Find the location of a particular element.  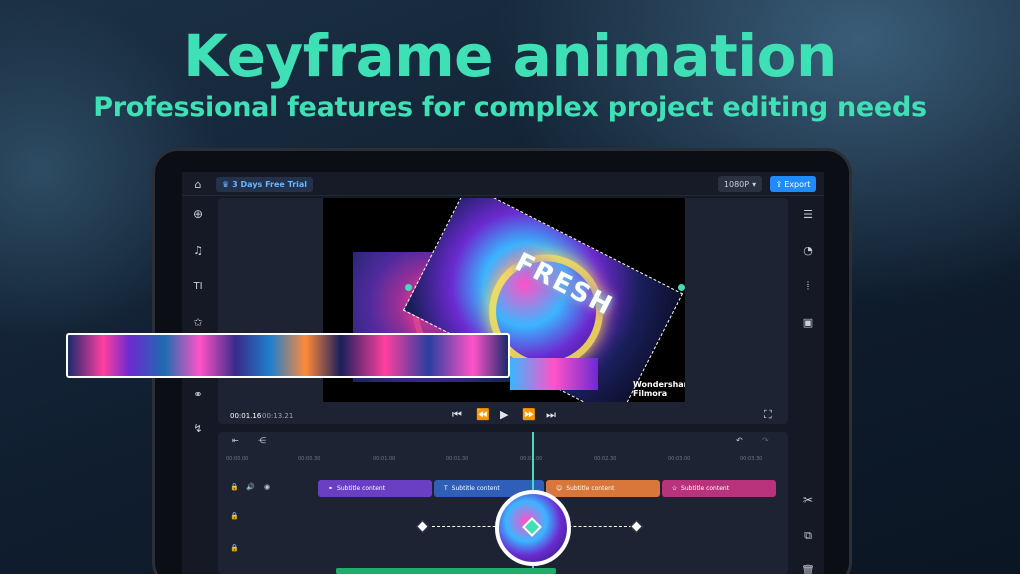

top-bar: ⌂ ♛ 3 Days Free Trial 1080P ▾ ⇪ Export is located at coordinates (503, 184).